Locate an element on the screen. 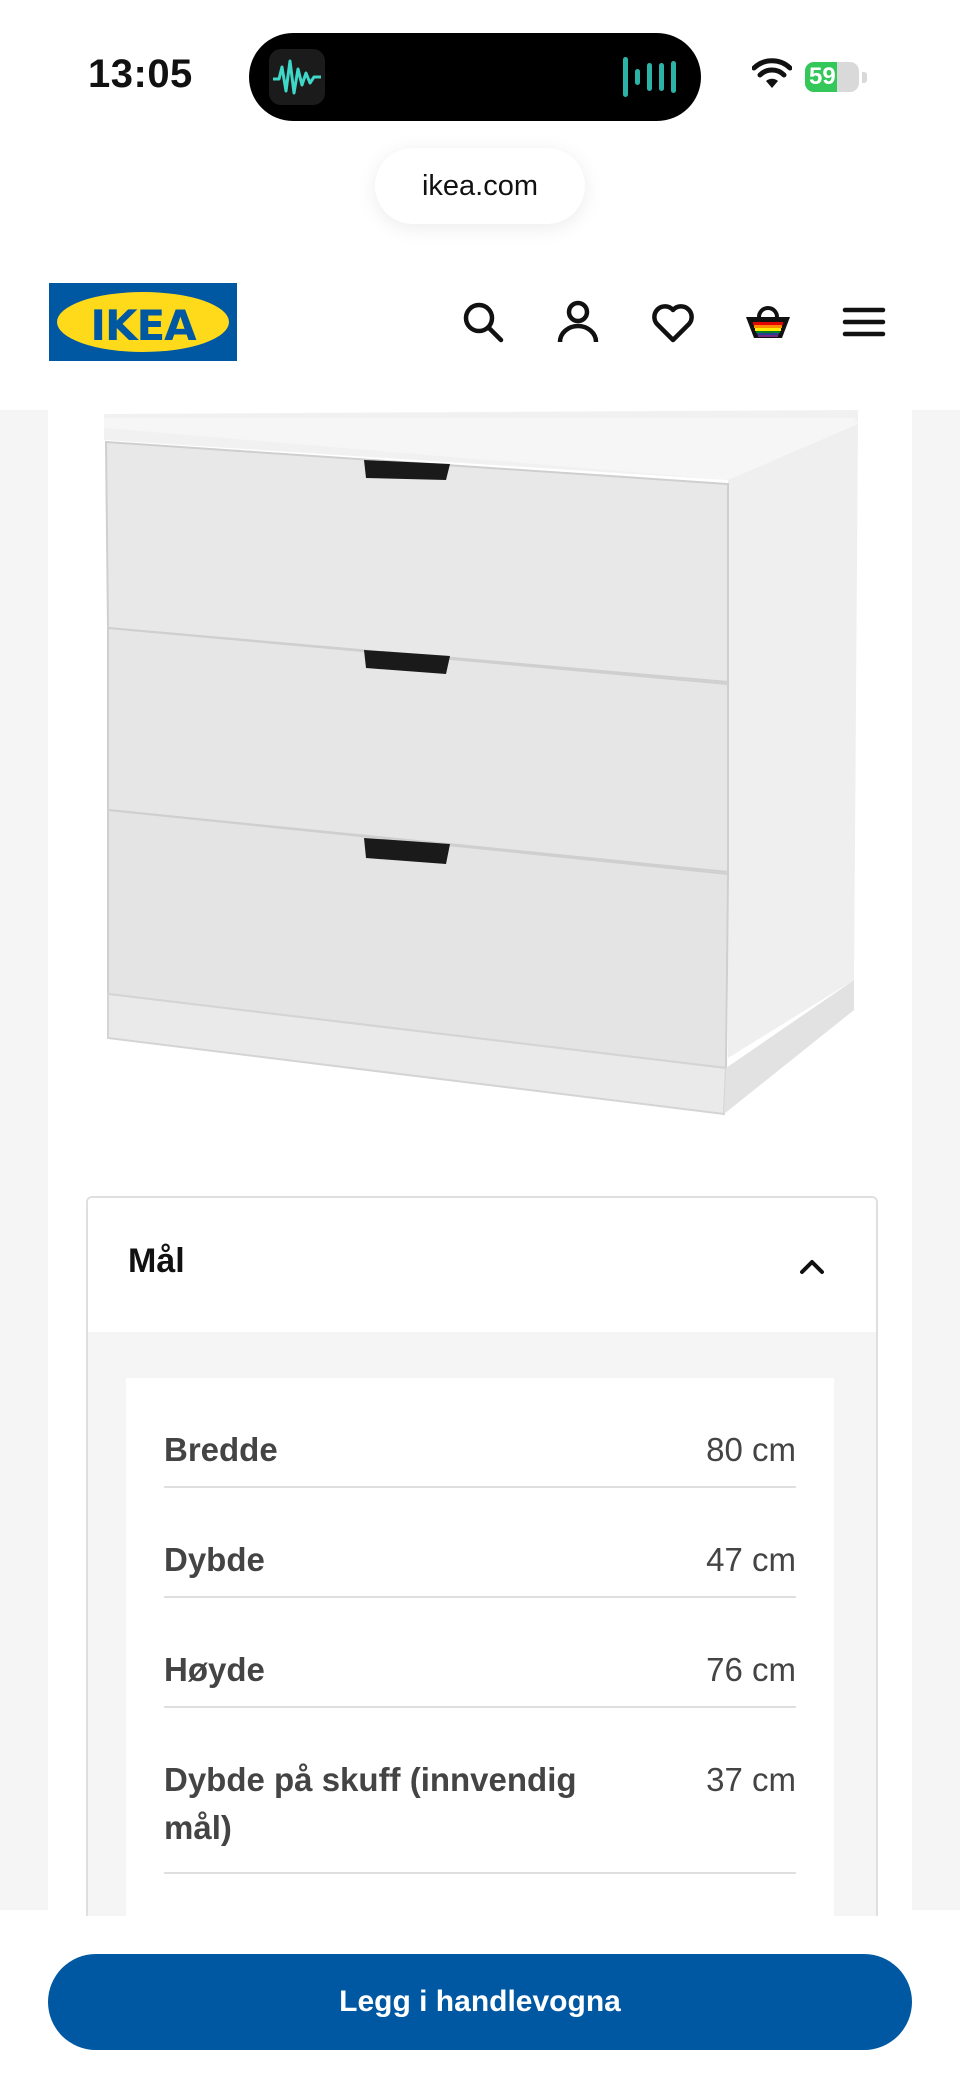 The height and width of the screenshot is (2087, 960). battery-indicator: 59 is located at coordinates (836, 78).